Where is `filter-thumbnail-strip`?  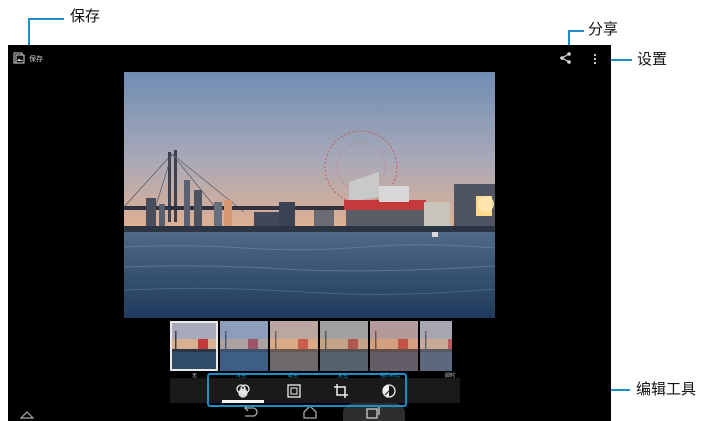 filter-thumbnail-strip is located at coordinates (311, 346).